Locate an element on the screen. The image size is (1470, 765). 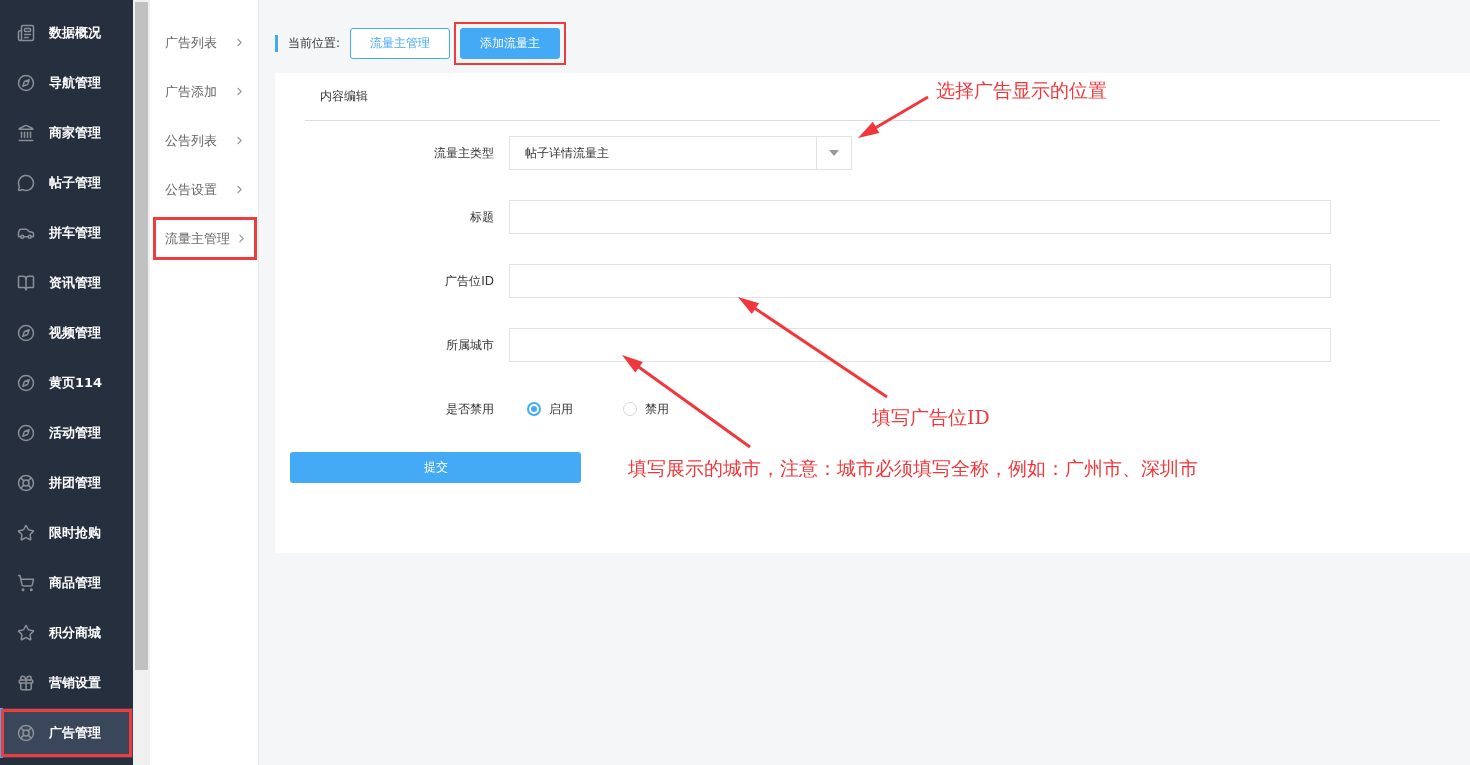
radio-option: 启用 is located at coordinates (550, 409).